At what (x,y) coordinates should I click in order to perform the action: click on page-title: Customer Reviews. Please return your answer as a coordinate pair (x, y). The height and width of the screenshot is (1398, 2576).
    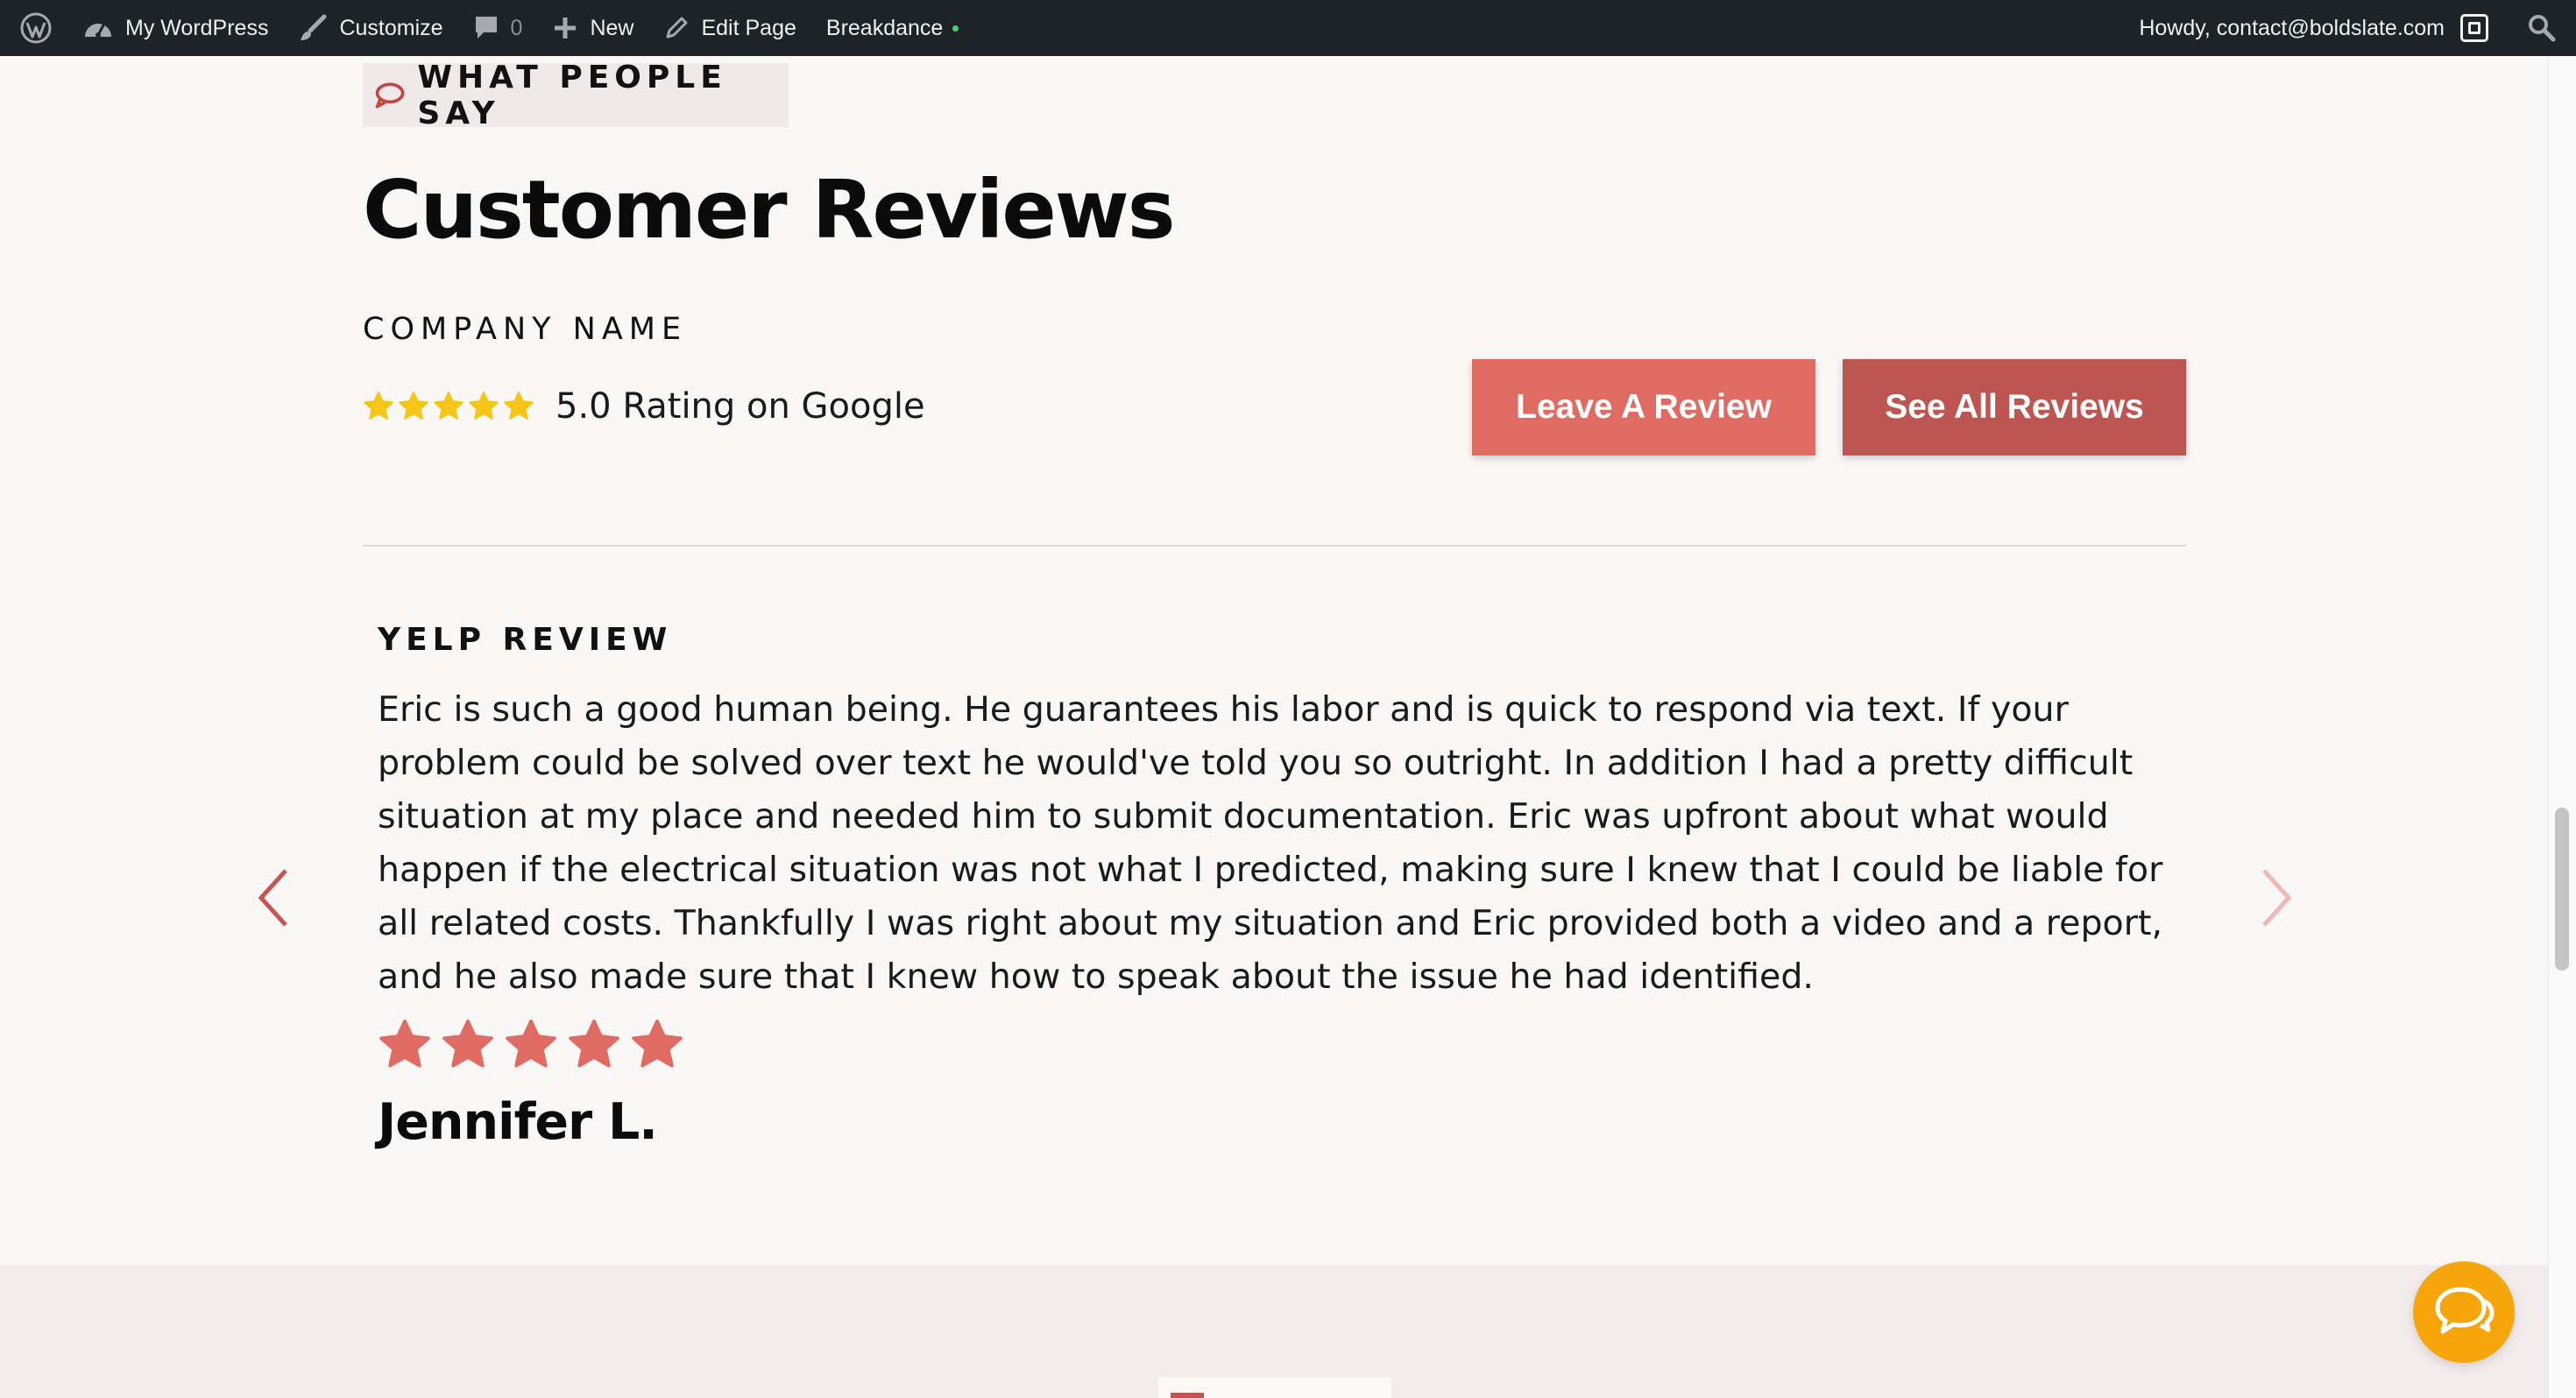
    Looking at the image, I should click on (769, 210).